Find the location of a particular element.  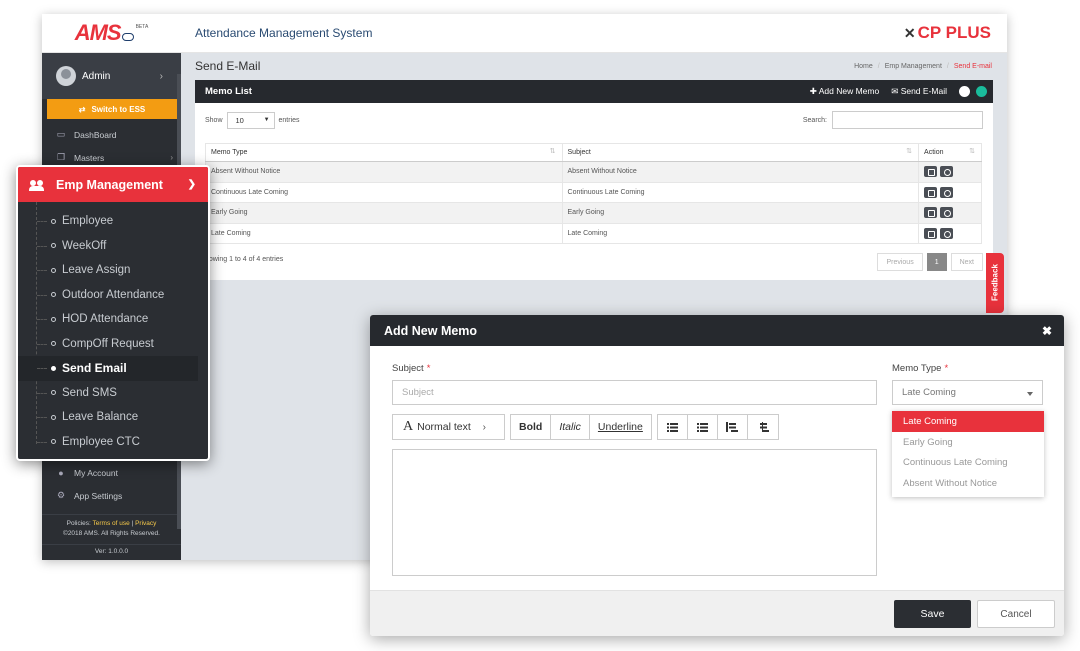

indent-button is located at coordinates (763, 427).